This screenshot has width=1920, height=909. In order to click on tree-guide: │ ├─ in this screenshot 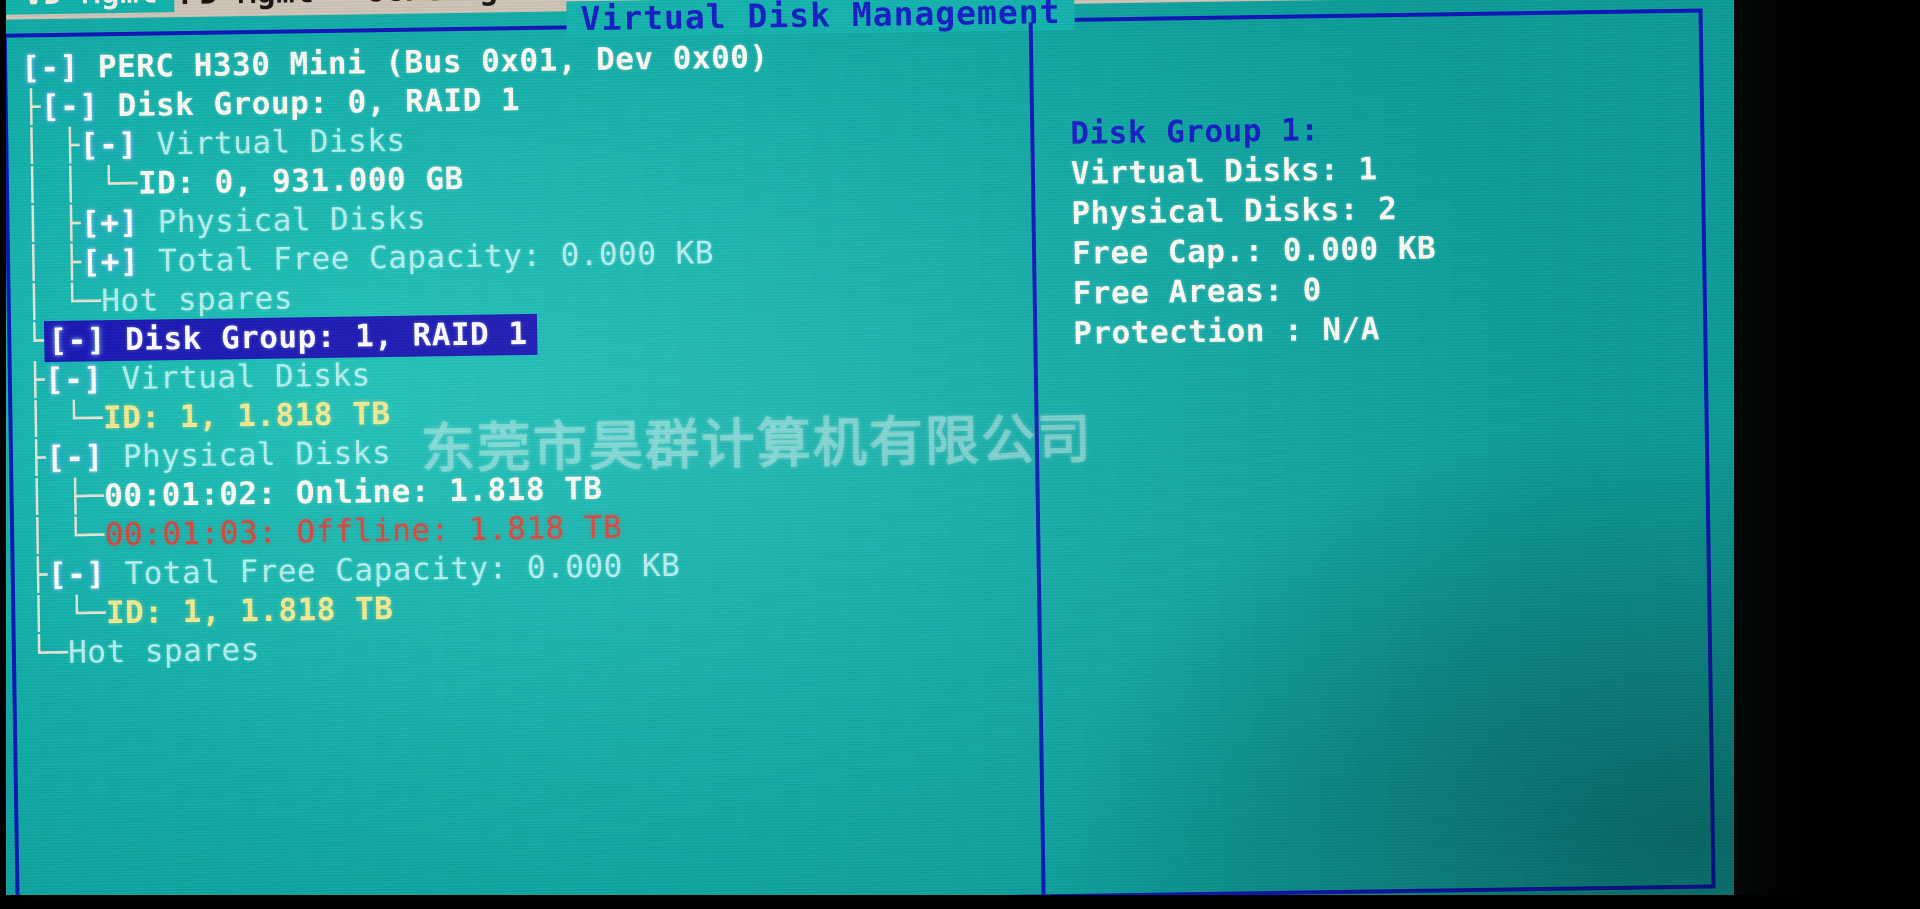, I will do `click(66, 497)`.